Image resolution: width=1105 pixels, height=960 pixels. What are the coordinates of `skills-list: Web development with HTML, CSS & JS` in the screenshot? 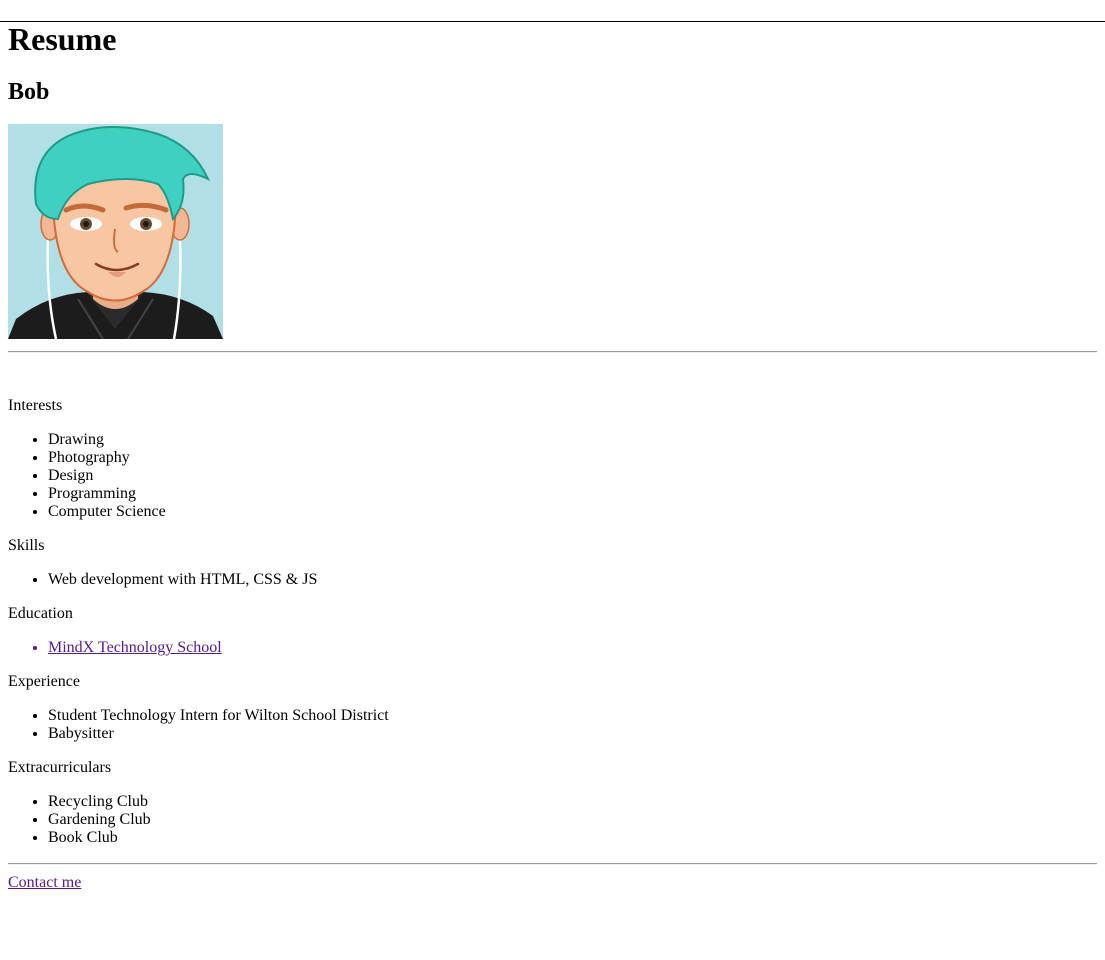 It's located at (552, 580).